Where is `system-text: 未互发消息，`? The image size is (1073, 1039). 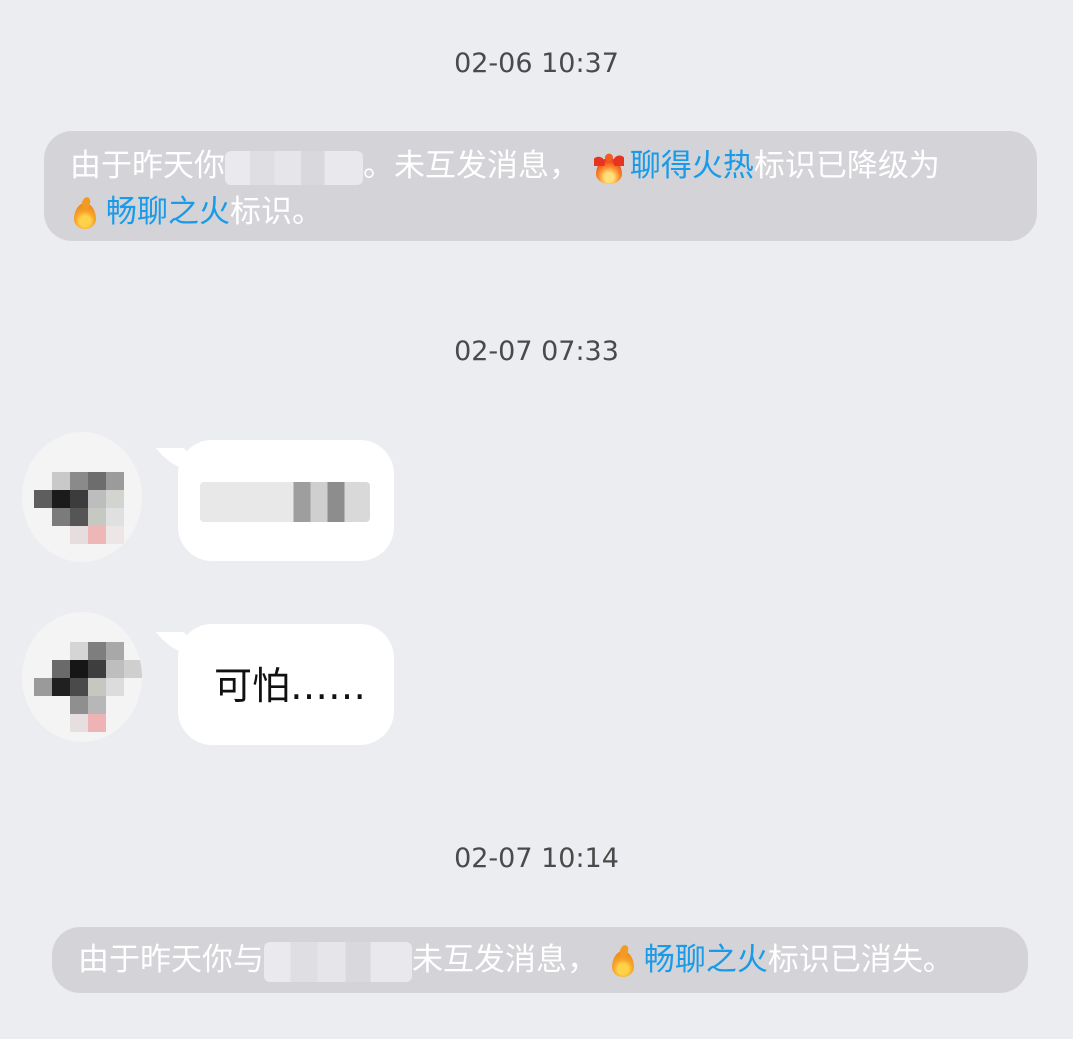
system-text: 未互发消息， is located at coordinates (505, 960).